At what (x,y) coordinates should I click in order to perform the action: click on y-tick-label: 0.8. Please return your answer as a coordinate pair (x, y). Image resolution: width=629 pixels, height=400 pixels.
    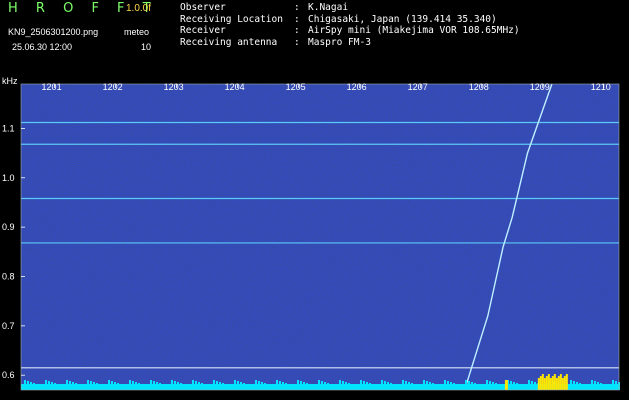
    Looking at the image, I should click on (8, 276).